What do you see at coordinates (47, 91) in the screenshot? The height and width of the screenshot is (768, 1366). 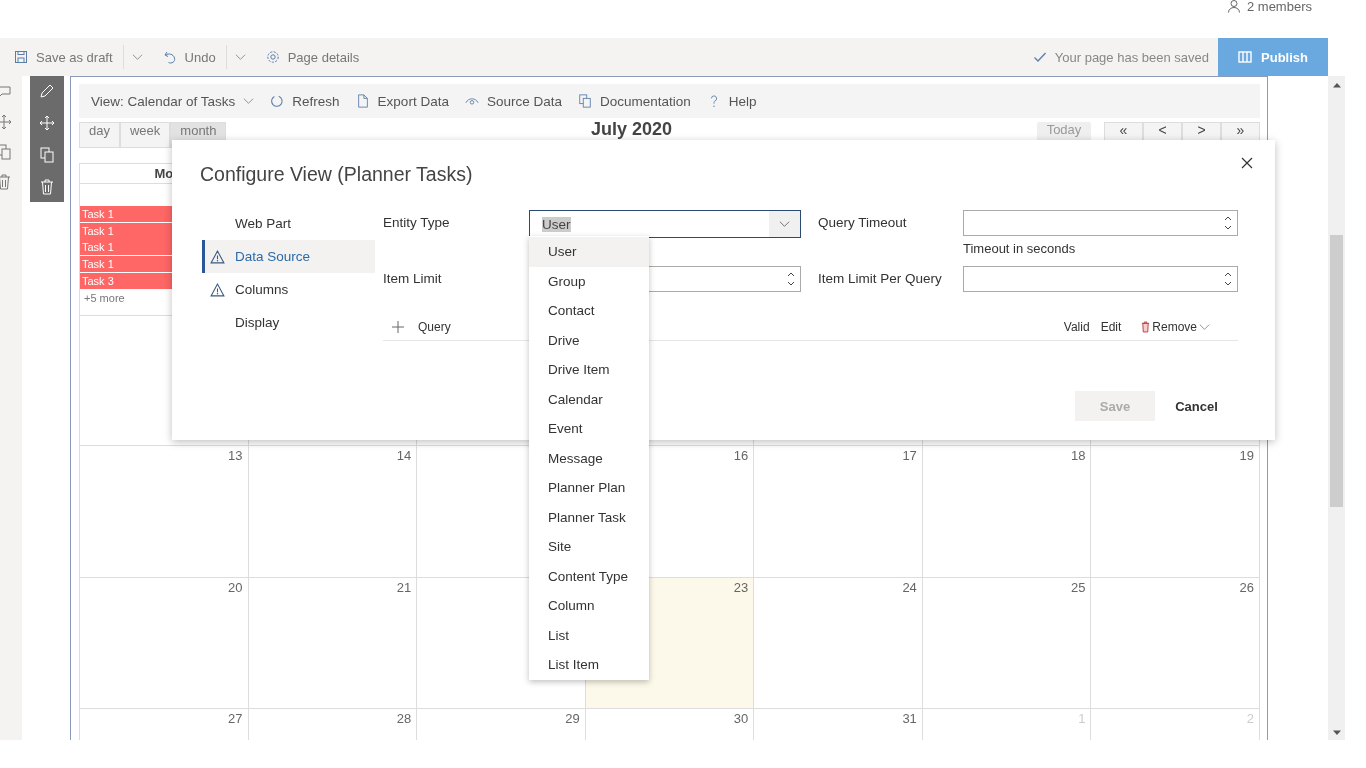 I see `pencil-icon` at bounding box center [47, 91].